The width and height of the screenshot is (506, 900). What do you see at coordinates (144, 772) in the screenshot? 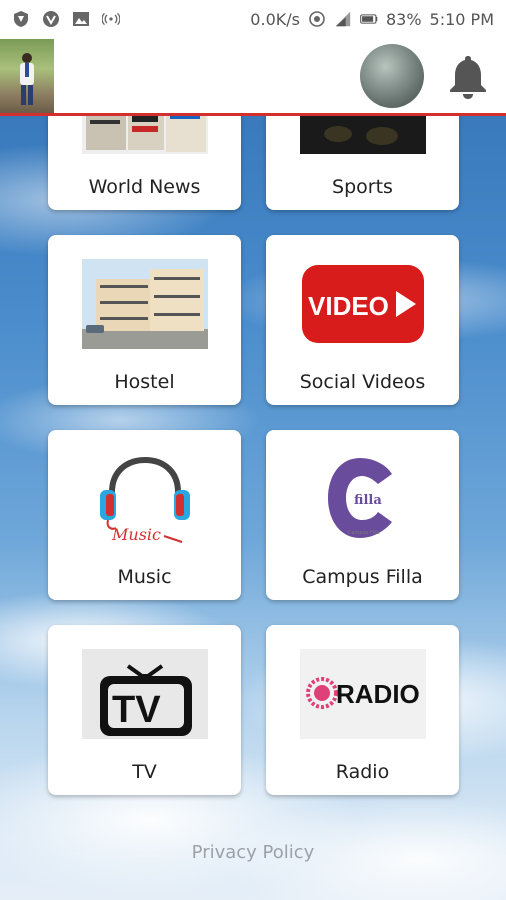
I see `tile-label: TV` at bounding box center [144, 772].